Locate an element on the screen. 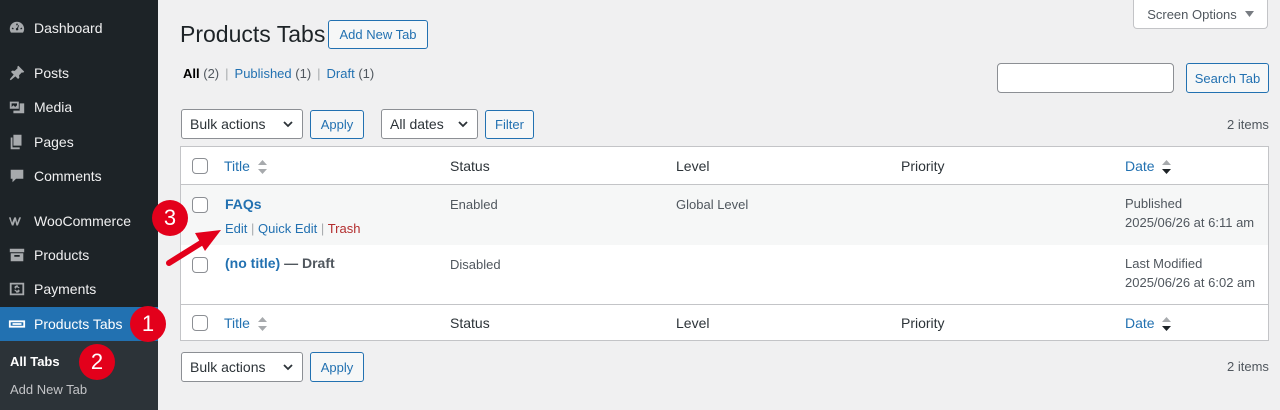 This screenshot has height=410, width=1280. media-icon is located at coordinates (17, 107).